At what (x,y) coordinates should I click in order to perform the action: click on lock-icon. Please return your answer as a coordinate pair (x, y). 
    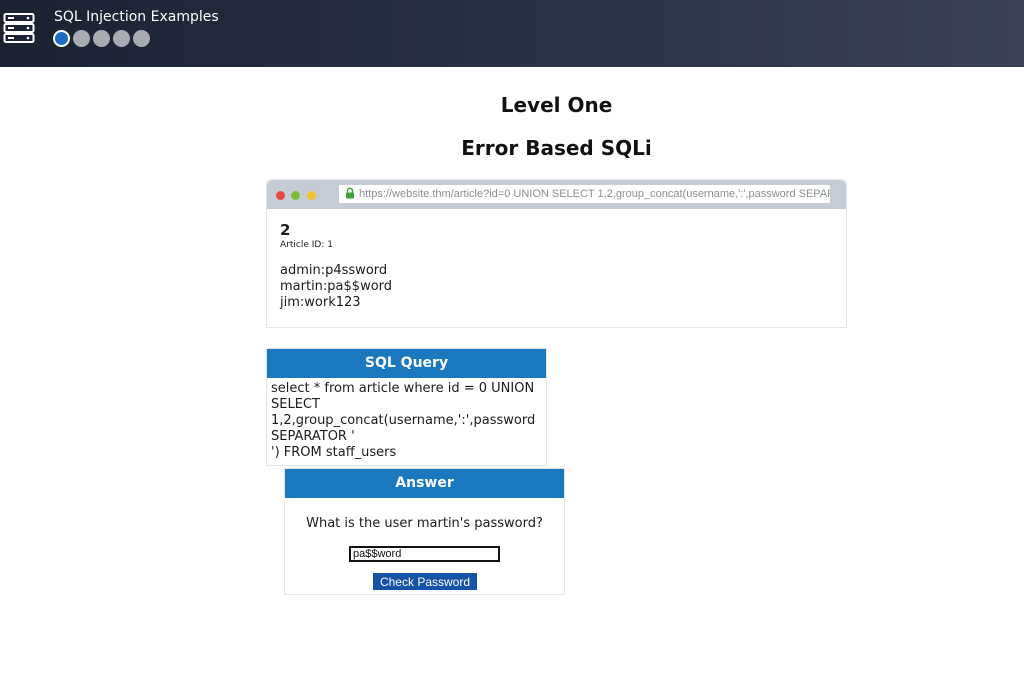
    Looking at the image, I should click on (350, 193).